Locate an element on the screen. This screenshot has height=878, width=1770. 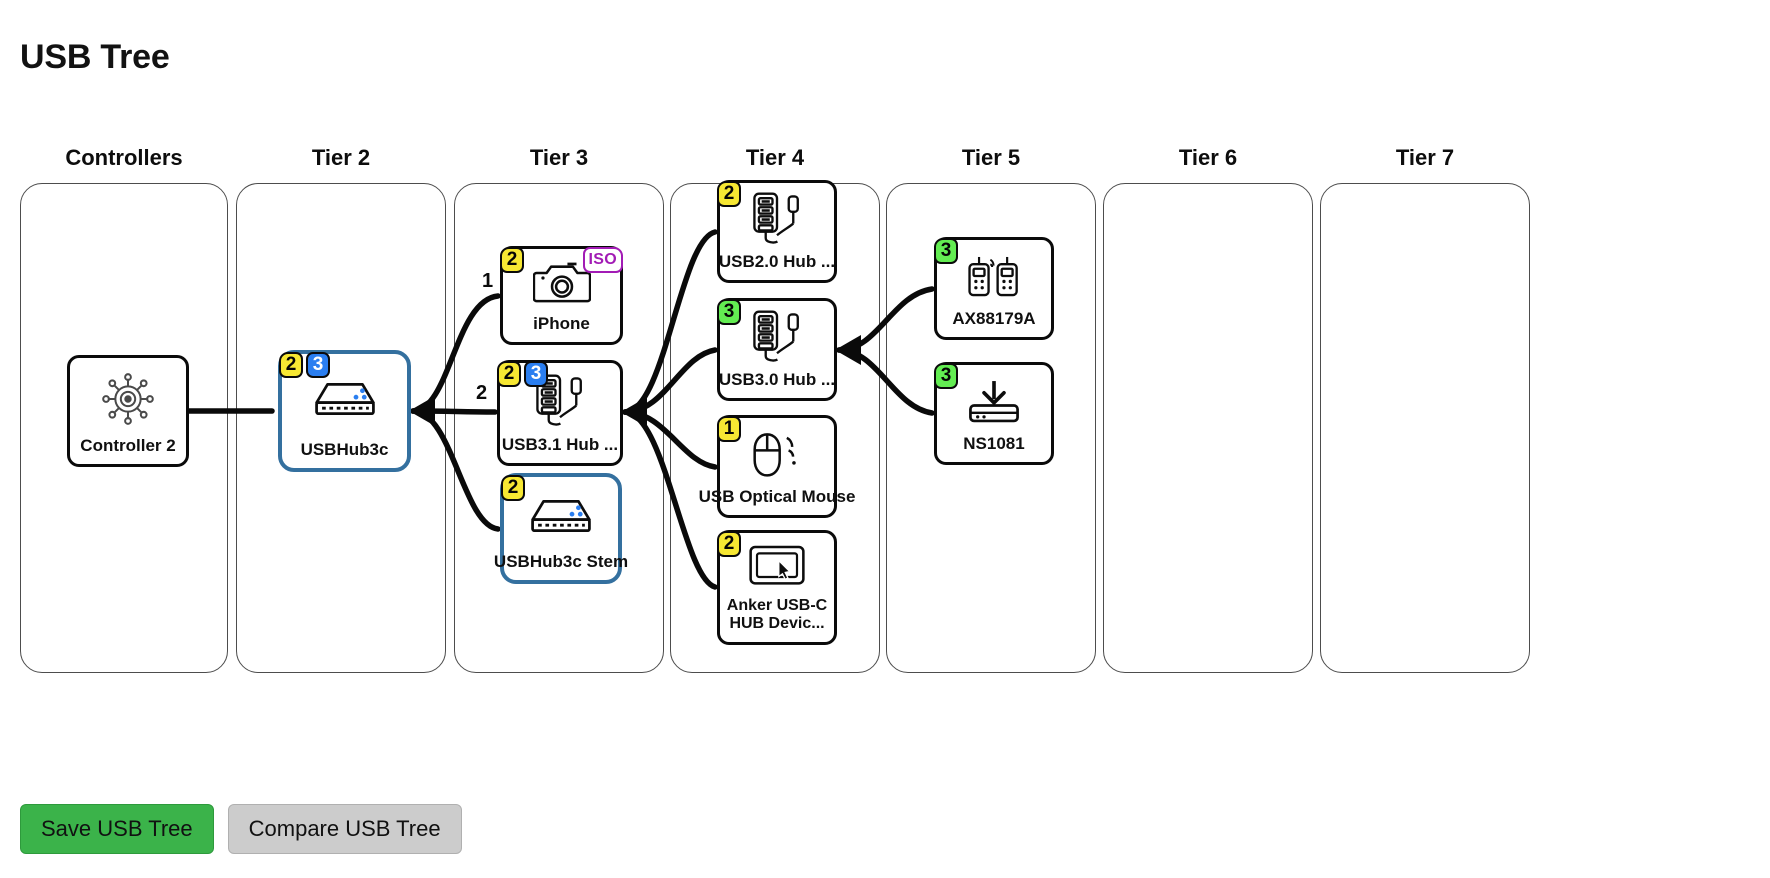
edge-label-2: 2 is located at coordinates (482, 393).